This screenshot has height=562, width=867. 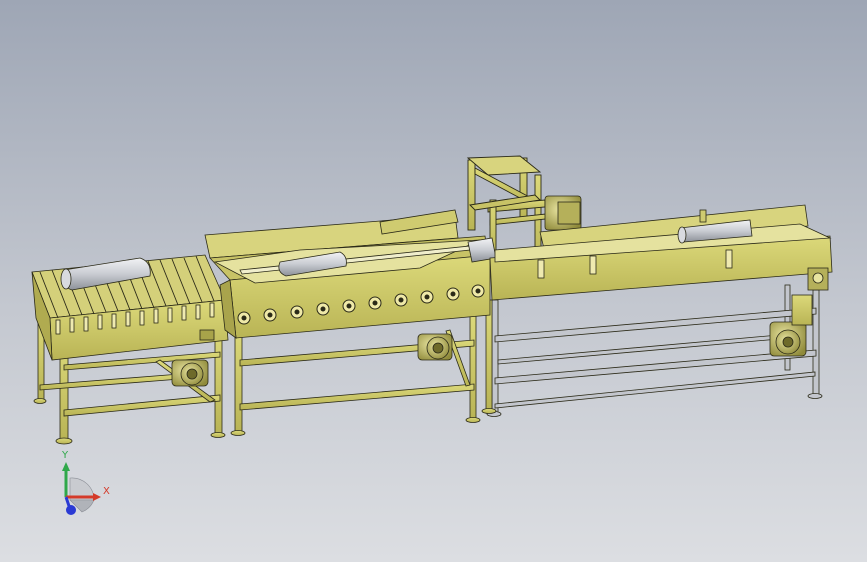 What do you see at coordinates (190, 373) in the screenshot?
I see `roller-drive-motor` at bounding box center [190, 373].